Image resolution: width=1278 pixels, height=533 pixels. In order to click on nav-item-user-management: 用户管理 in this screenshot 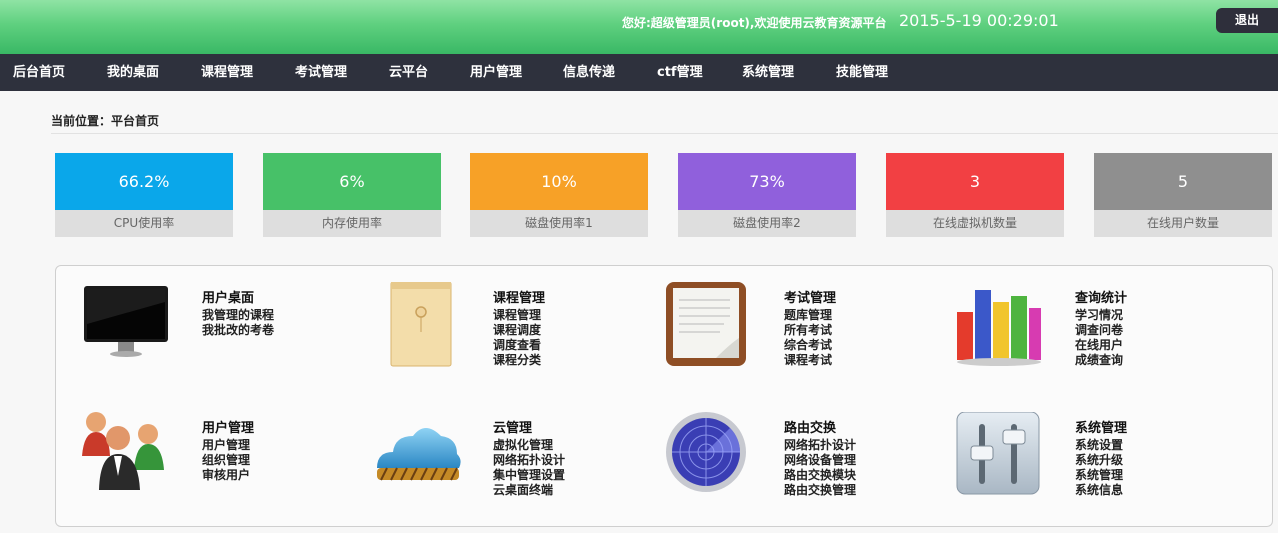, I will do `click(496, 72)`.